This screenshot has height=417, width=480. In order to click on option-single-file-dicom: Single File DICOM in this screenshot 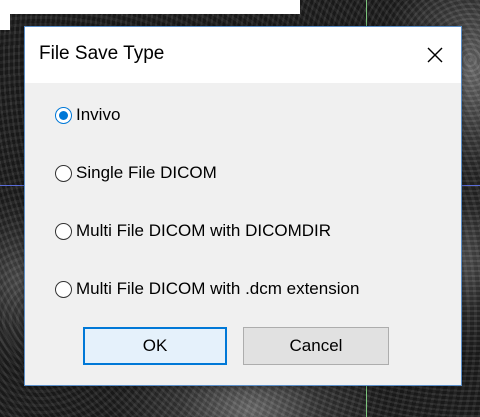, I will do `click(136, 173)`.